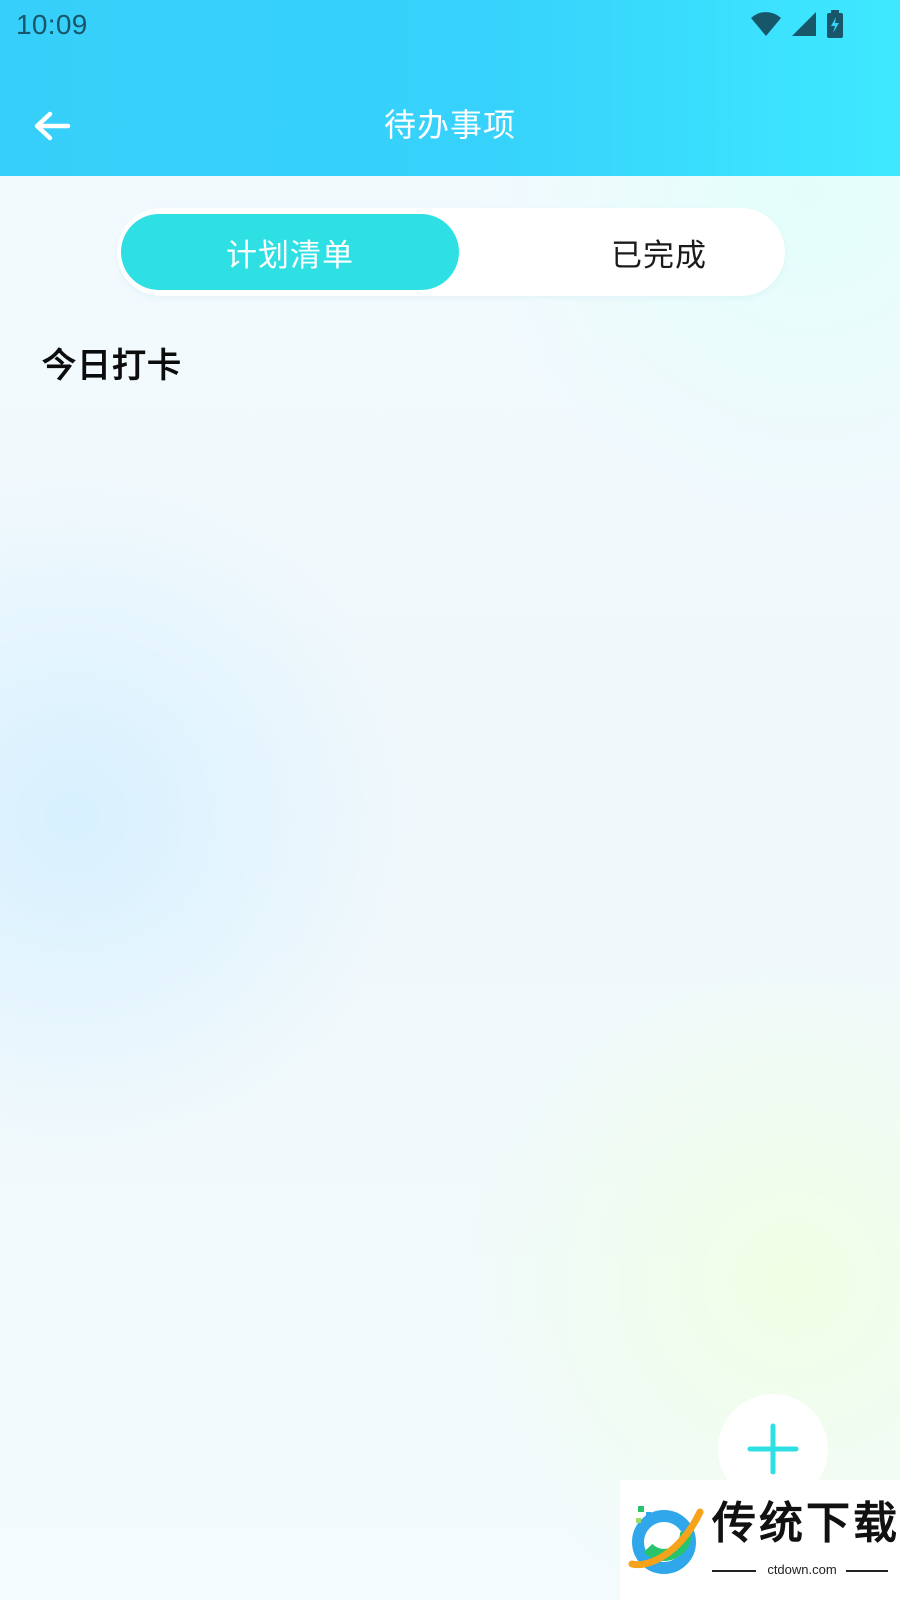 This screenshot has height=1600, width=900. I want to click on status-time: 10:09, so click(52, 24).